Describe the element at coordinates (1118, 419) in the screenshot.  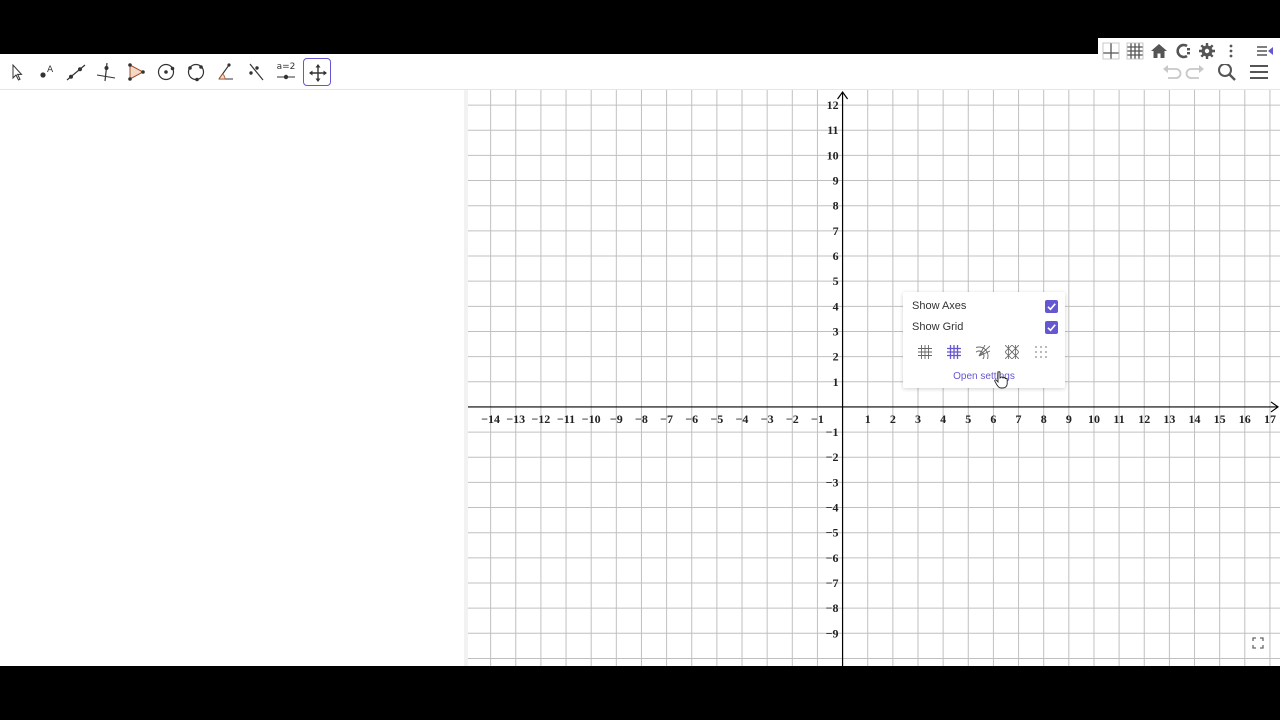
I see `x-tick-label: 11` at that location.